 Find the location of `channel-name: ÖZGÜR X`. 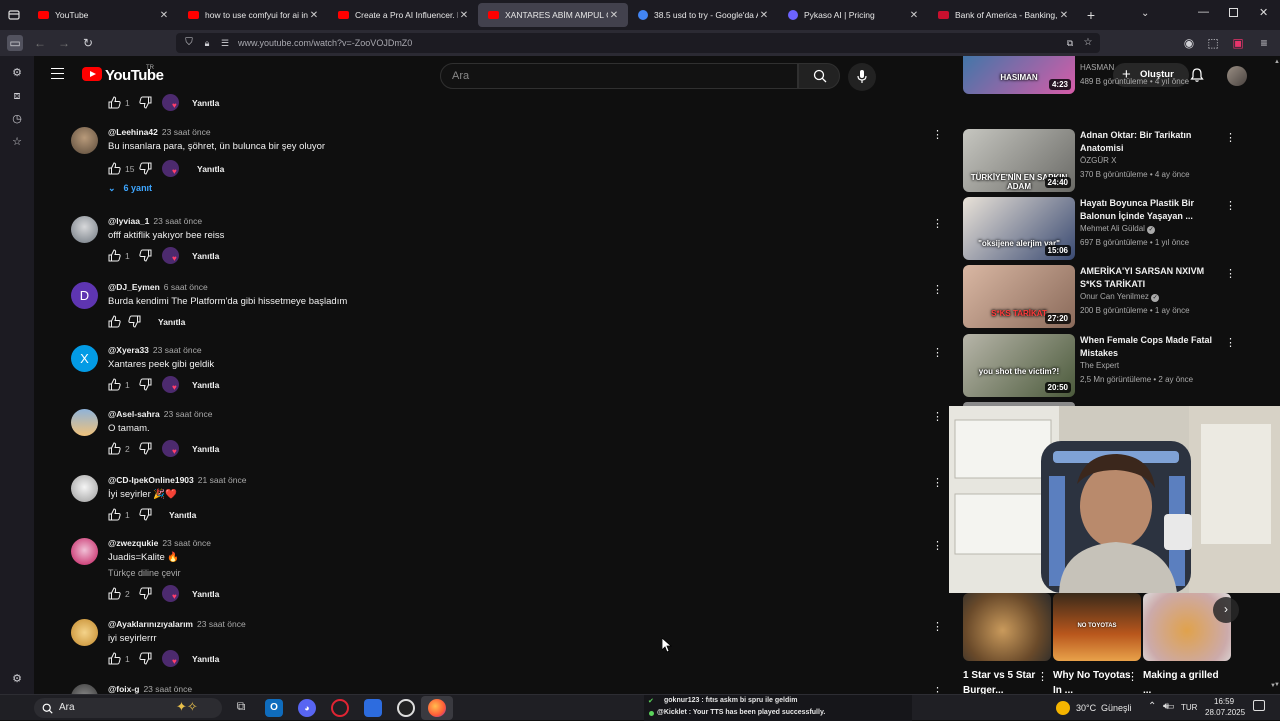

channel-name: ÖZGÜR X is located at coordinates (1098, 160).